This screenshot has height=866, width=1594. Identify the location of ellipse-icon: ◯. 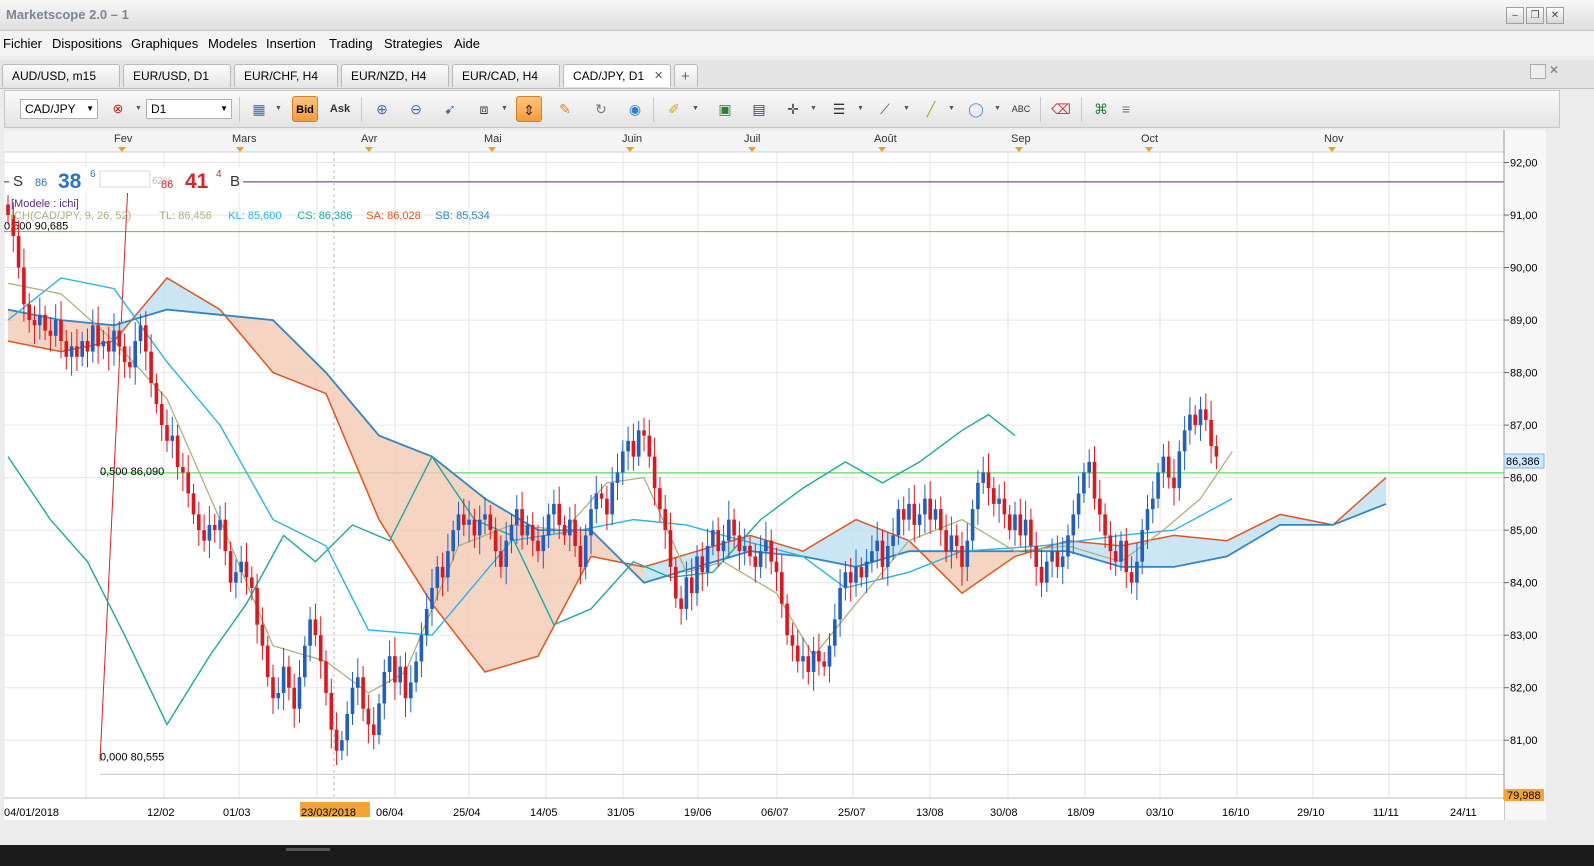
(976, 109).